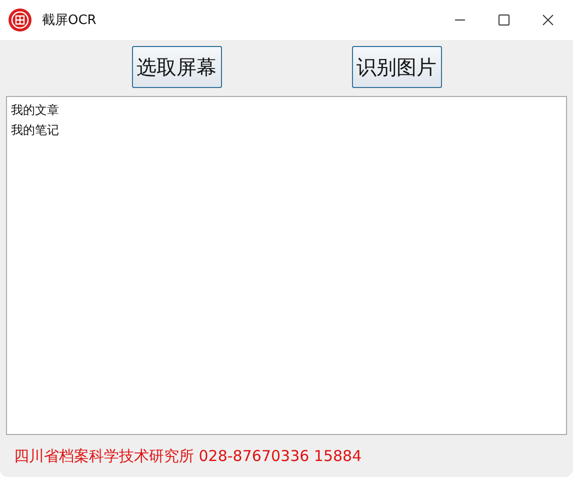 The width and height of the screenshot is (573, 477). Describe the element at coordinates (20, 20) in the screenshot. I see `app-logo-icon` at that location.